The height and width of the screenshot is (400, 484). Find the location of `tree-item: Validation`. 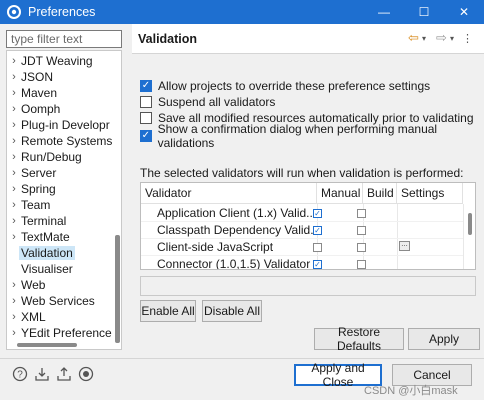

tree-item: Validation is located at coordinates (61, 253).